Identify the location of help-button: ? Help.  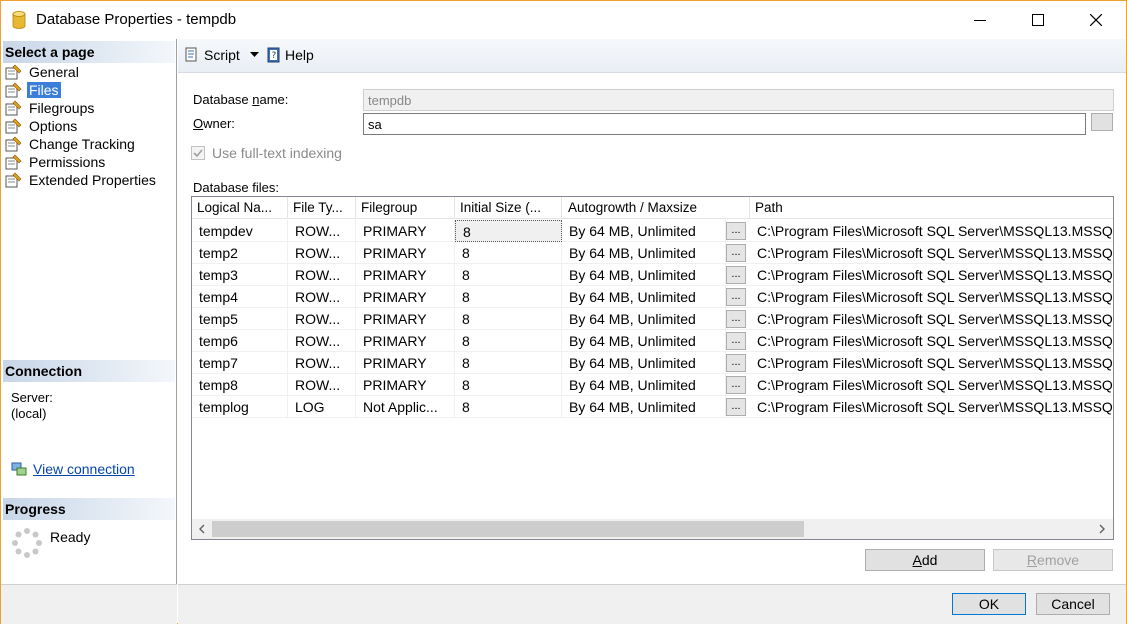
(290, 55).